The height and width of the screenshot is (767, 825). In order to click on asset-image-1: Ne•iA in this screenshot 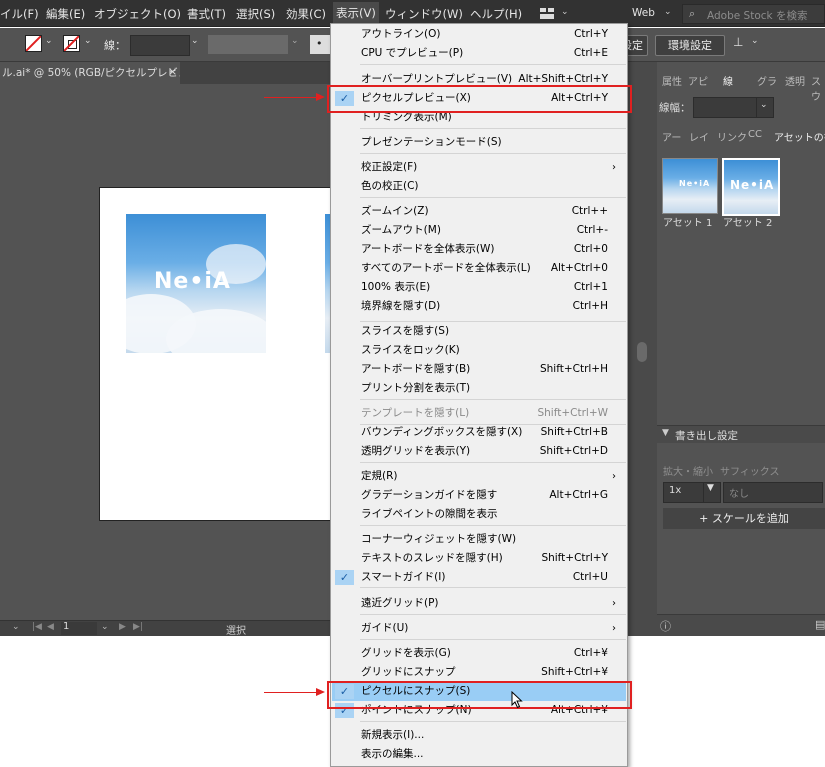, I will do `click(196, 283)`.